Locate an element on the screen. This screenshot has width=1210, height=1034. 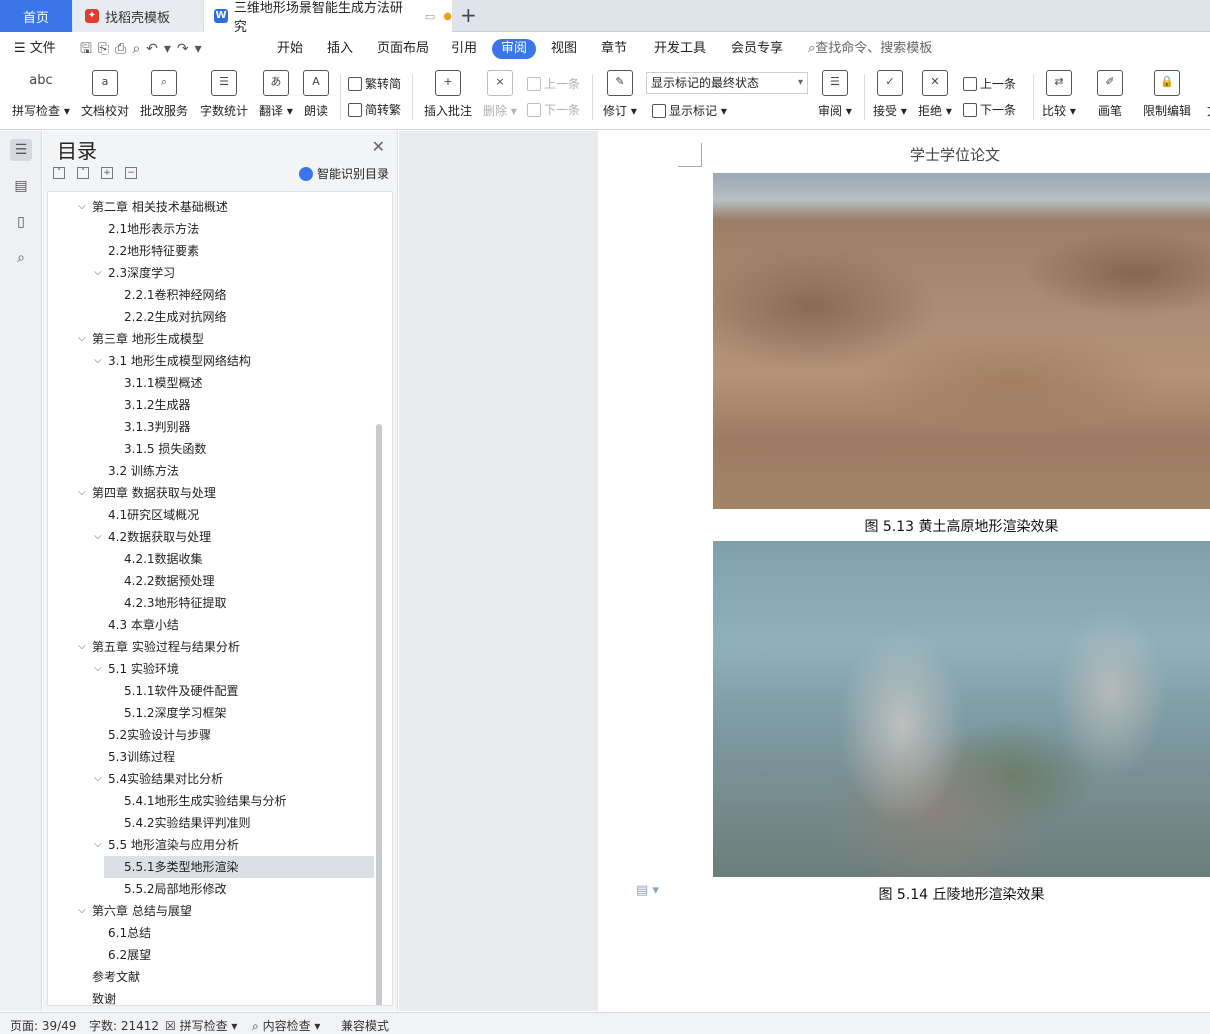
toc-item: 3.1.1模型概述 is located at coordinates (163, 383).